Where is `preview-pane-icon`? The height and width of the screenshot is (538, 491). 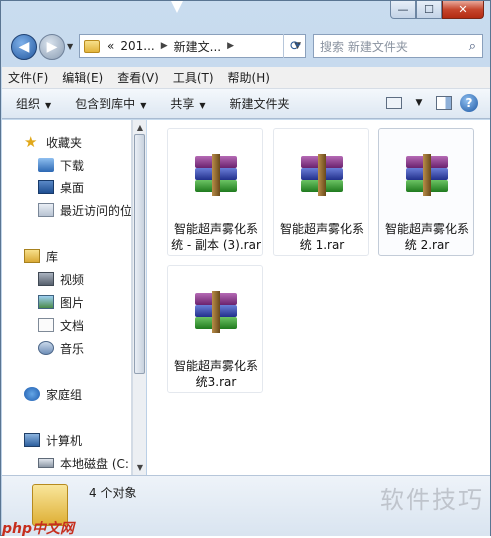 preview-pane-icon is located at coordinates (444, 103).